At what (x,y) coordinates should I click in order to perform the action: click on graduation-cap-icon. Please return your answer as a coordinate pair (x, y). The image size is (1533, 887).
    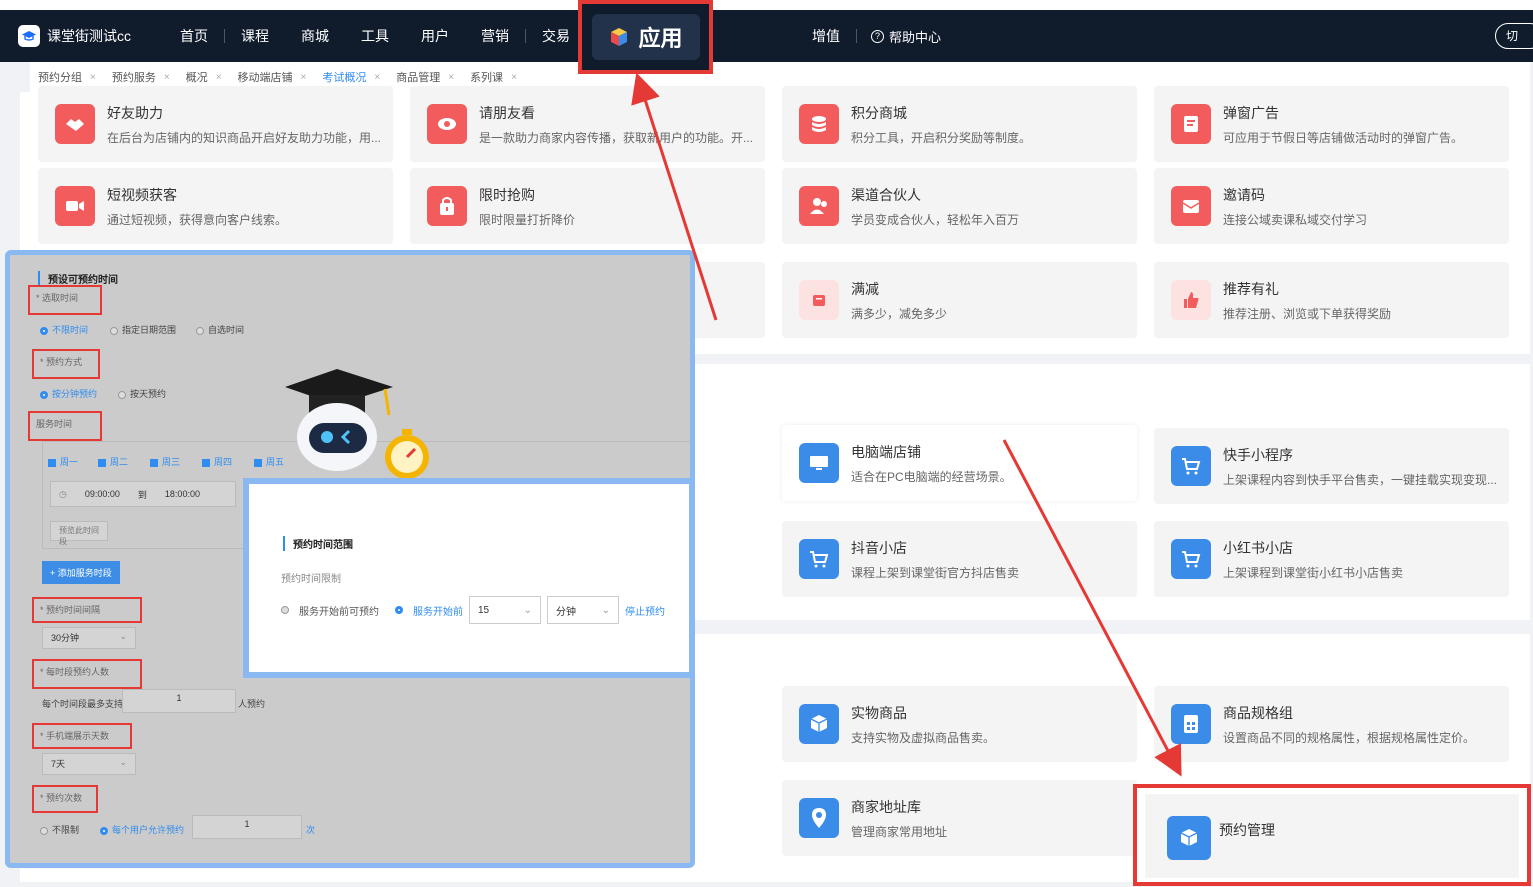
    Looking at the image, I should click on (29, 36).